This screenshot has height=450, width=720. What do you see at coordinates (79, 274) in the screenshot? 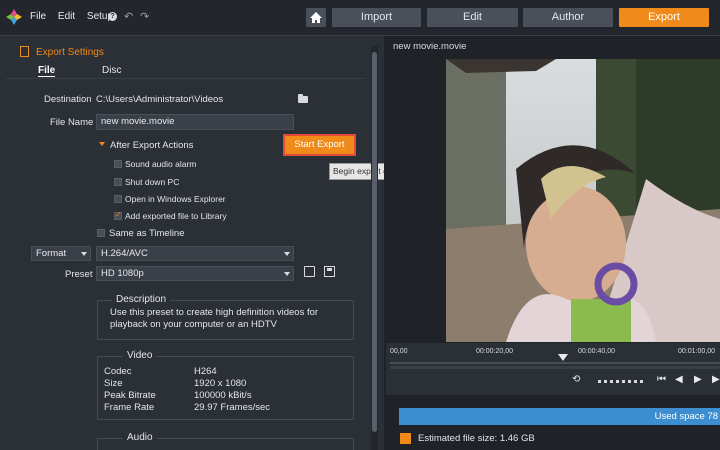
I see `preset-label: Preset` at bounding box center [79, 274].